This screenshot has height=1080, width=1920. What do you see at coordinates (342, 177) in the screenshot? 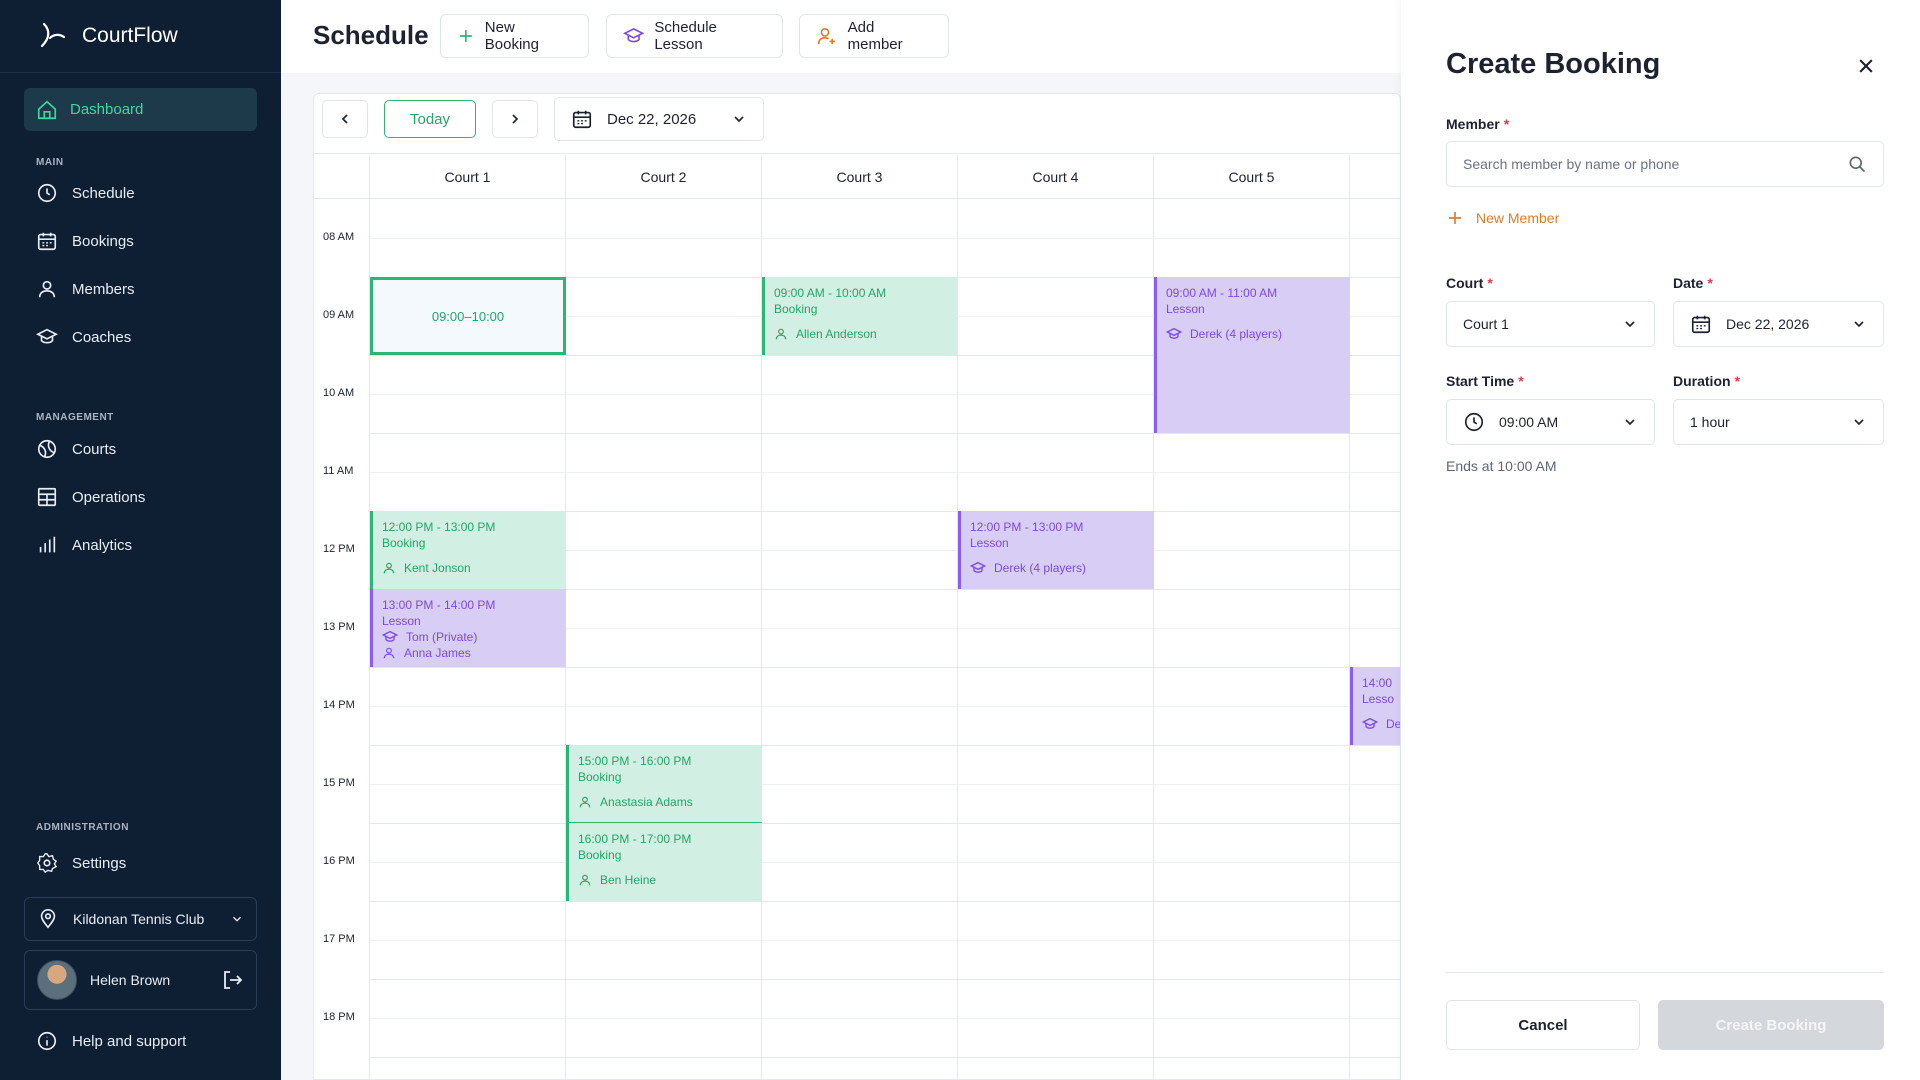
I see `time-column-header` at bounding box center [342, 177].